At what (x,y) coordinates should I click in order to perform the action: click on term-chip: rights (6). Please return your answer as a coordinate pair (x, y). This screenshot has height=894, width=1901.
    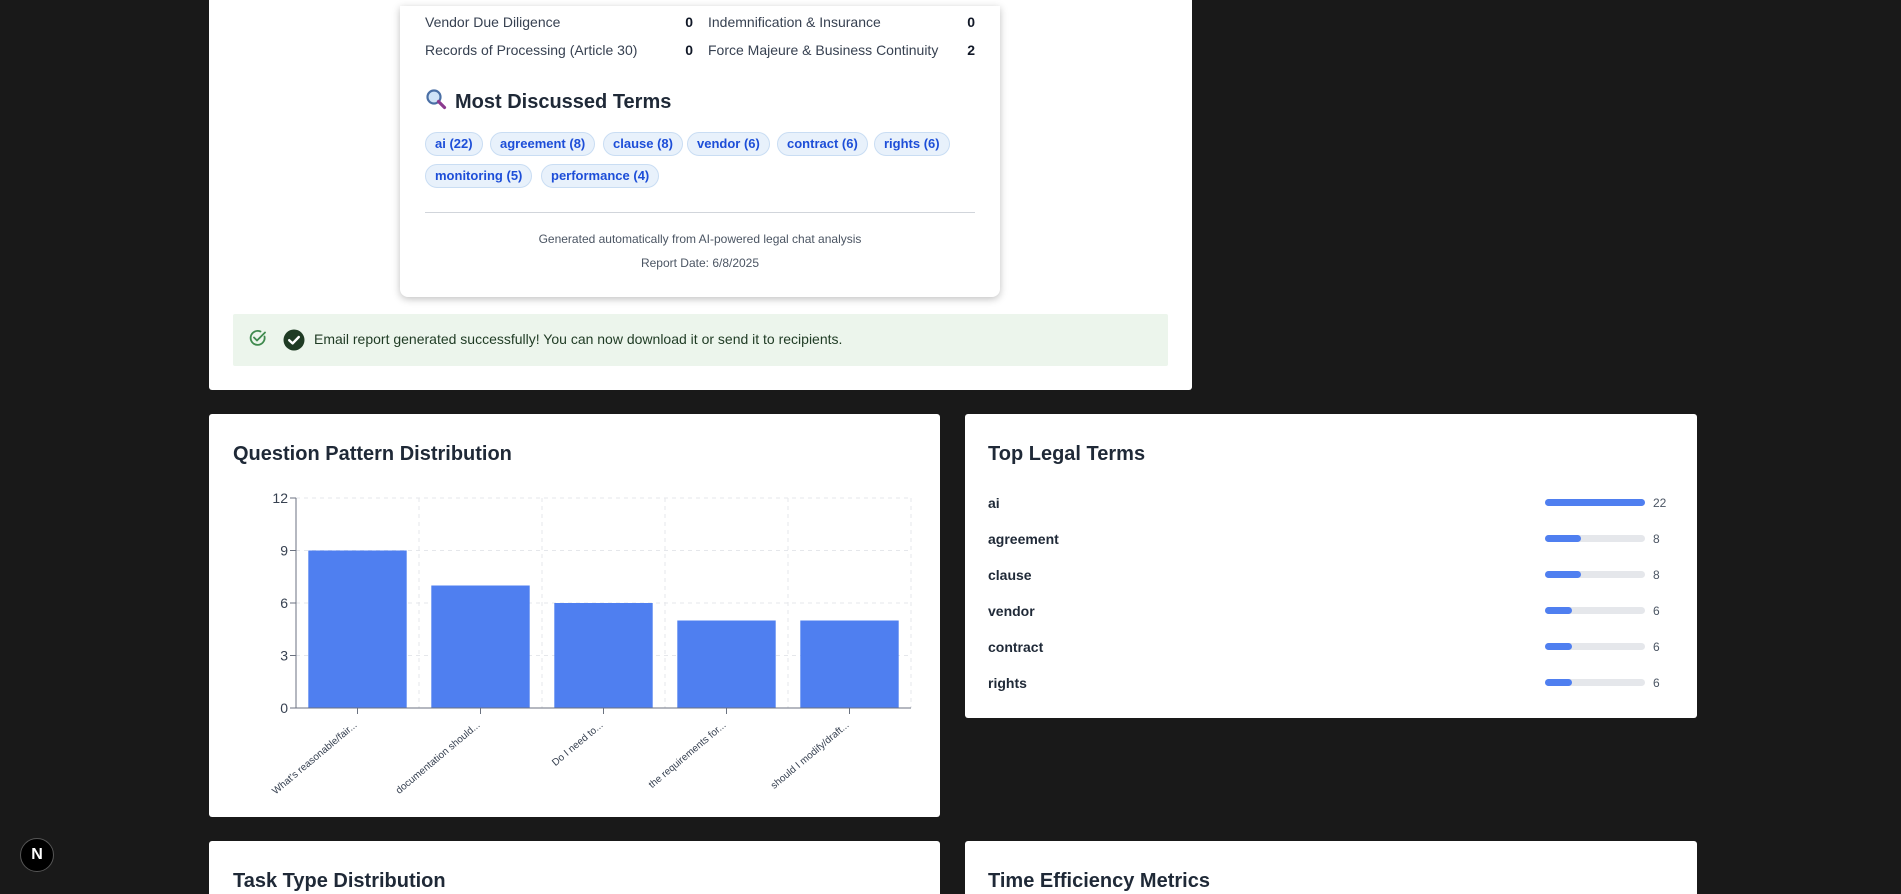
    Looking at the image, I should click on (912, 144).